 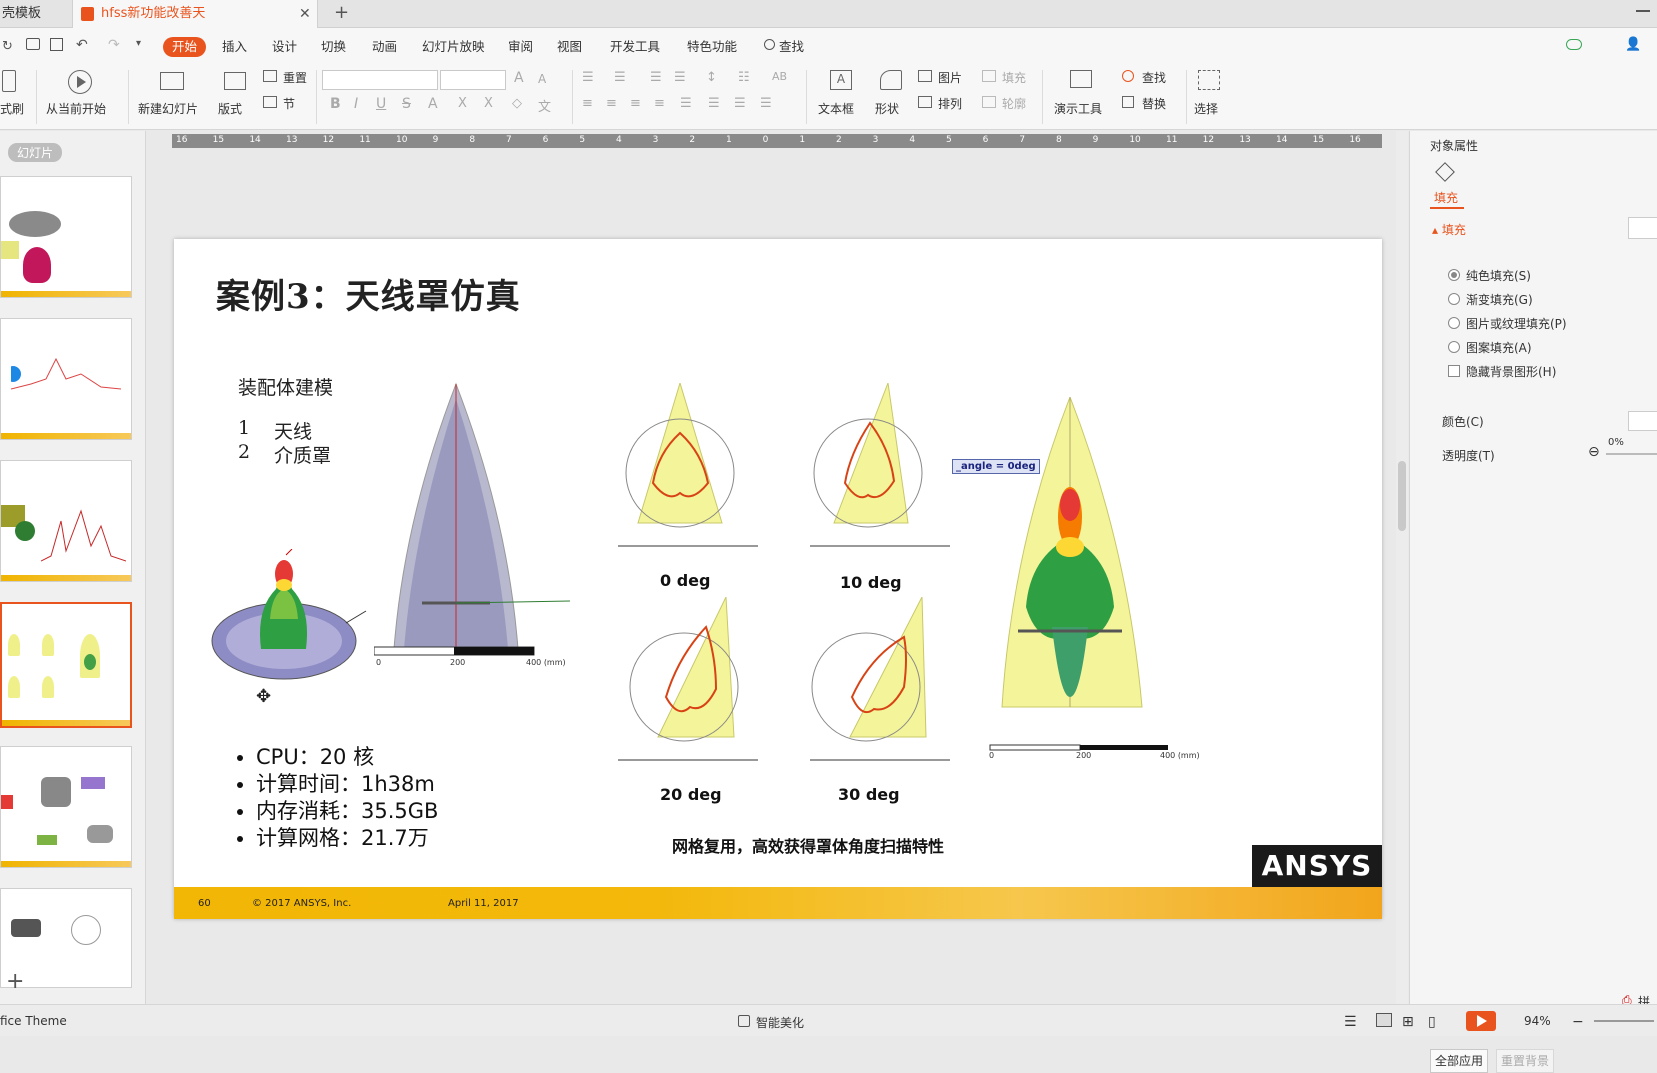 I want to click on slides-header: 幻灯片, so click(x=35, y=152).